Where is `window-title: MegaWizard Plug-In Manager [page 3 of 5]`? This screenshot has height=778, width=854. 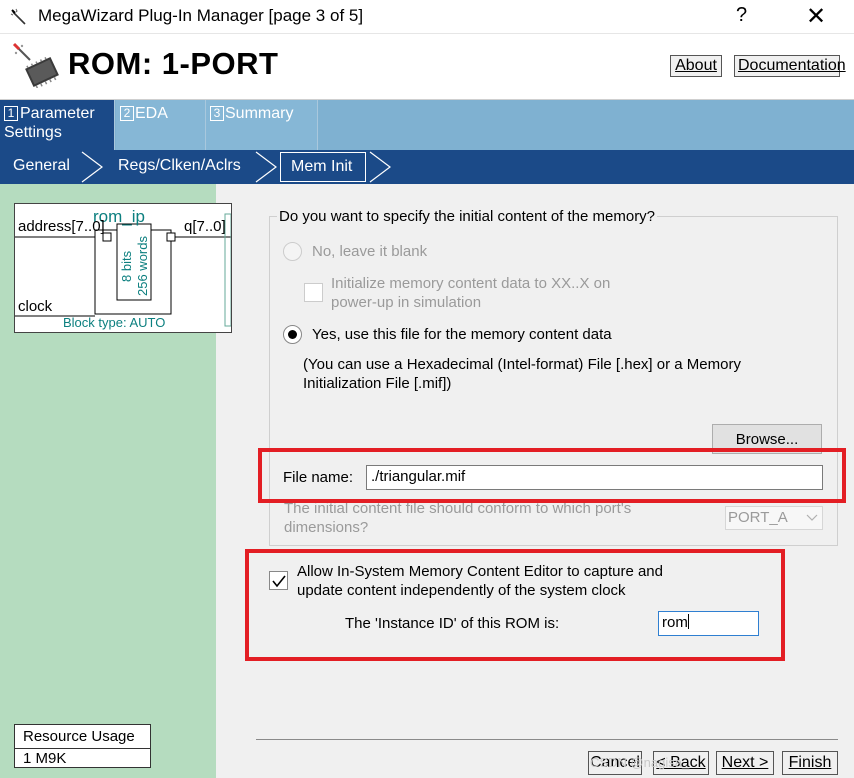 window-title: MegaWizard Plug-In Manager [page 3 of 5] is located at coordinates (201, 15).